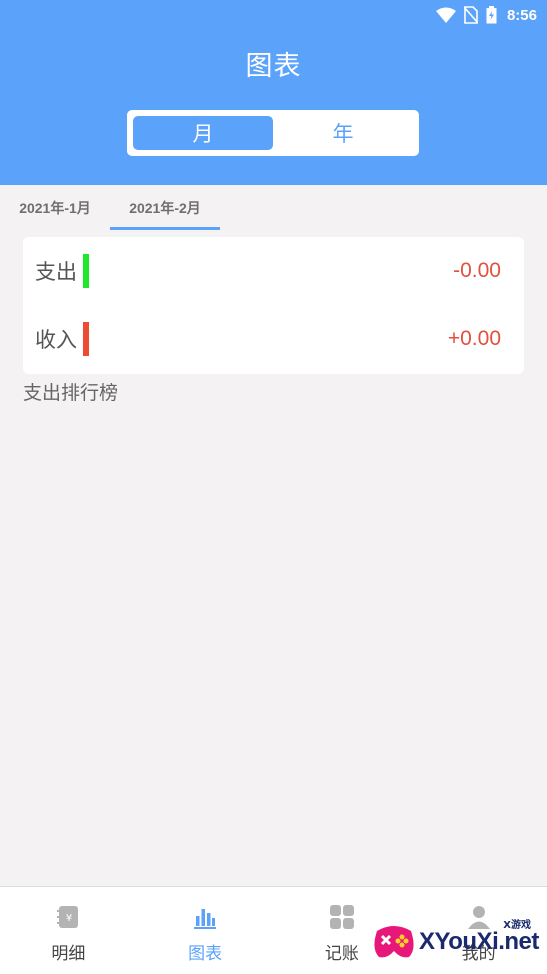  I want to click on no-sim-icon, so click(470, 15).